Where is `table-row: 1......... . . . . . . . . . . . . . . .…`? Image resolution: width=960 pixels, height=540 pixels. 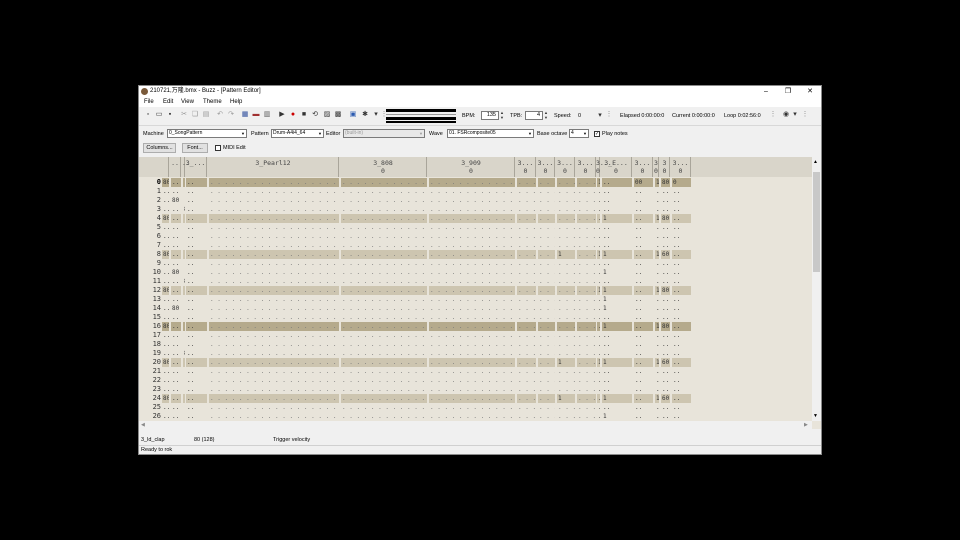 table-row: 1......... . . . . . . . . . . . . . . .… is located at coordinates (475, 191).